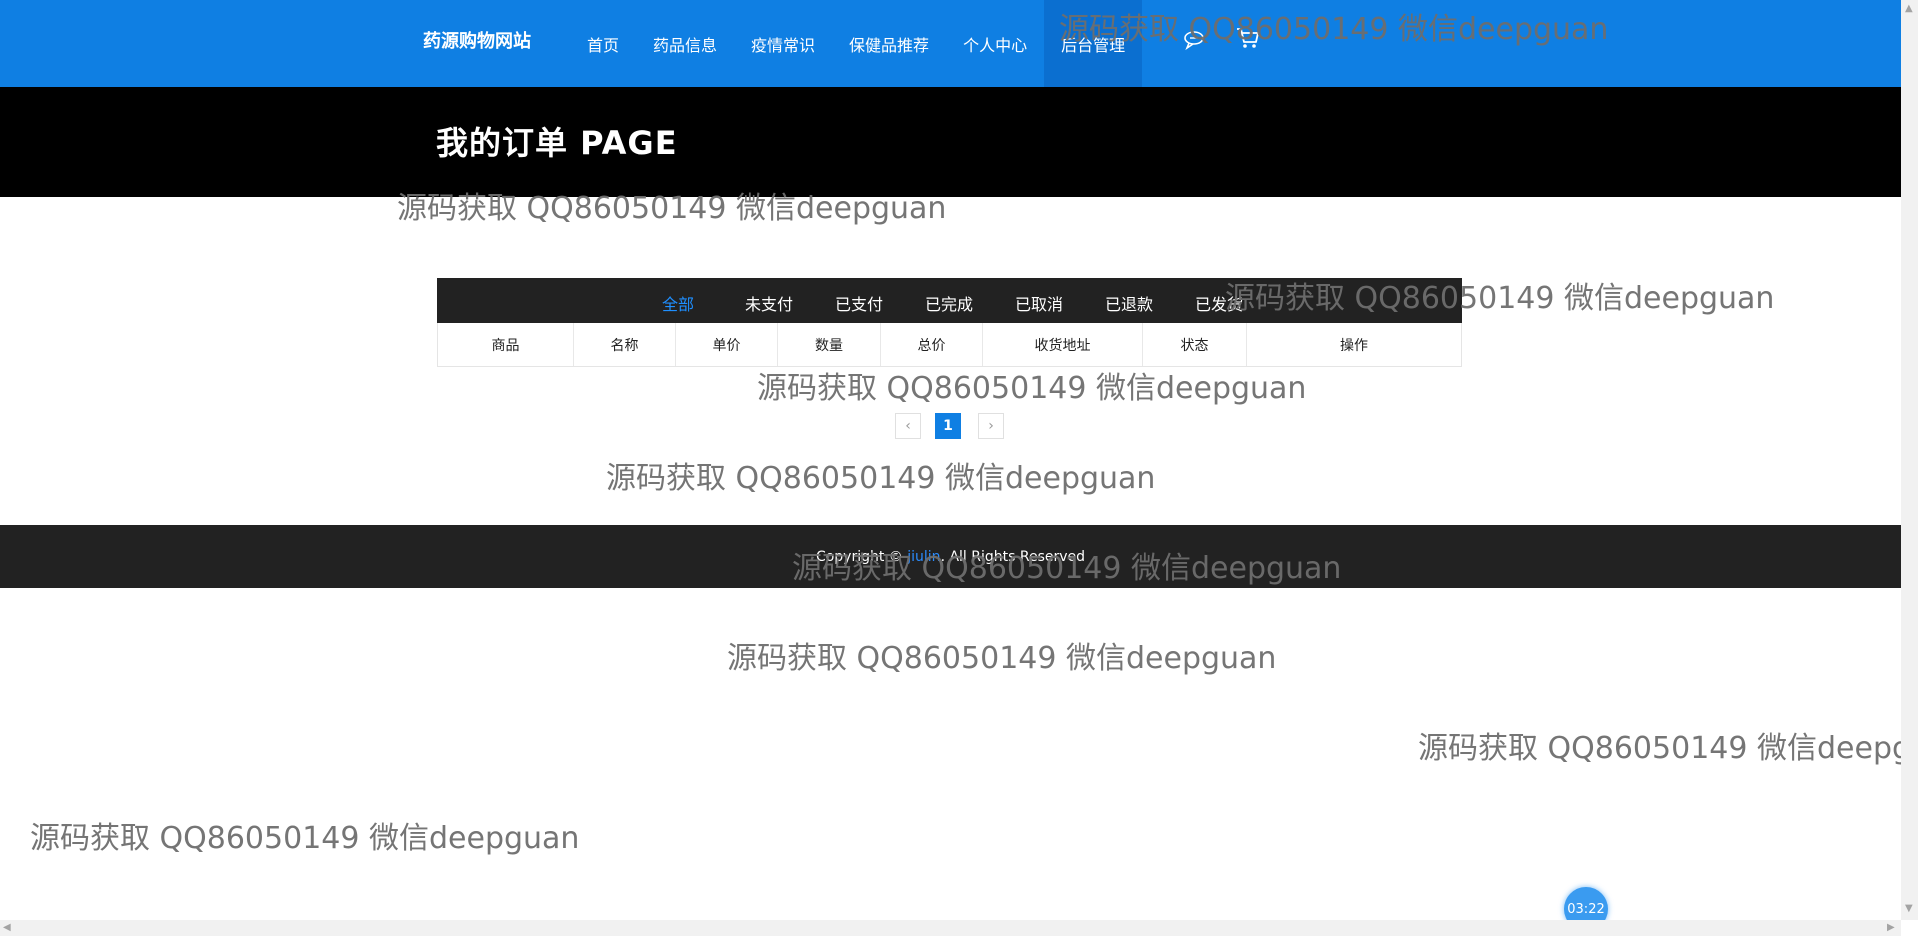  I want to click on page-title: 我的订单 PAGE, so click(557, 143).